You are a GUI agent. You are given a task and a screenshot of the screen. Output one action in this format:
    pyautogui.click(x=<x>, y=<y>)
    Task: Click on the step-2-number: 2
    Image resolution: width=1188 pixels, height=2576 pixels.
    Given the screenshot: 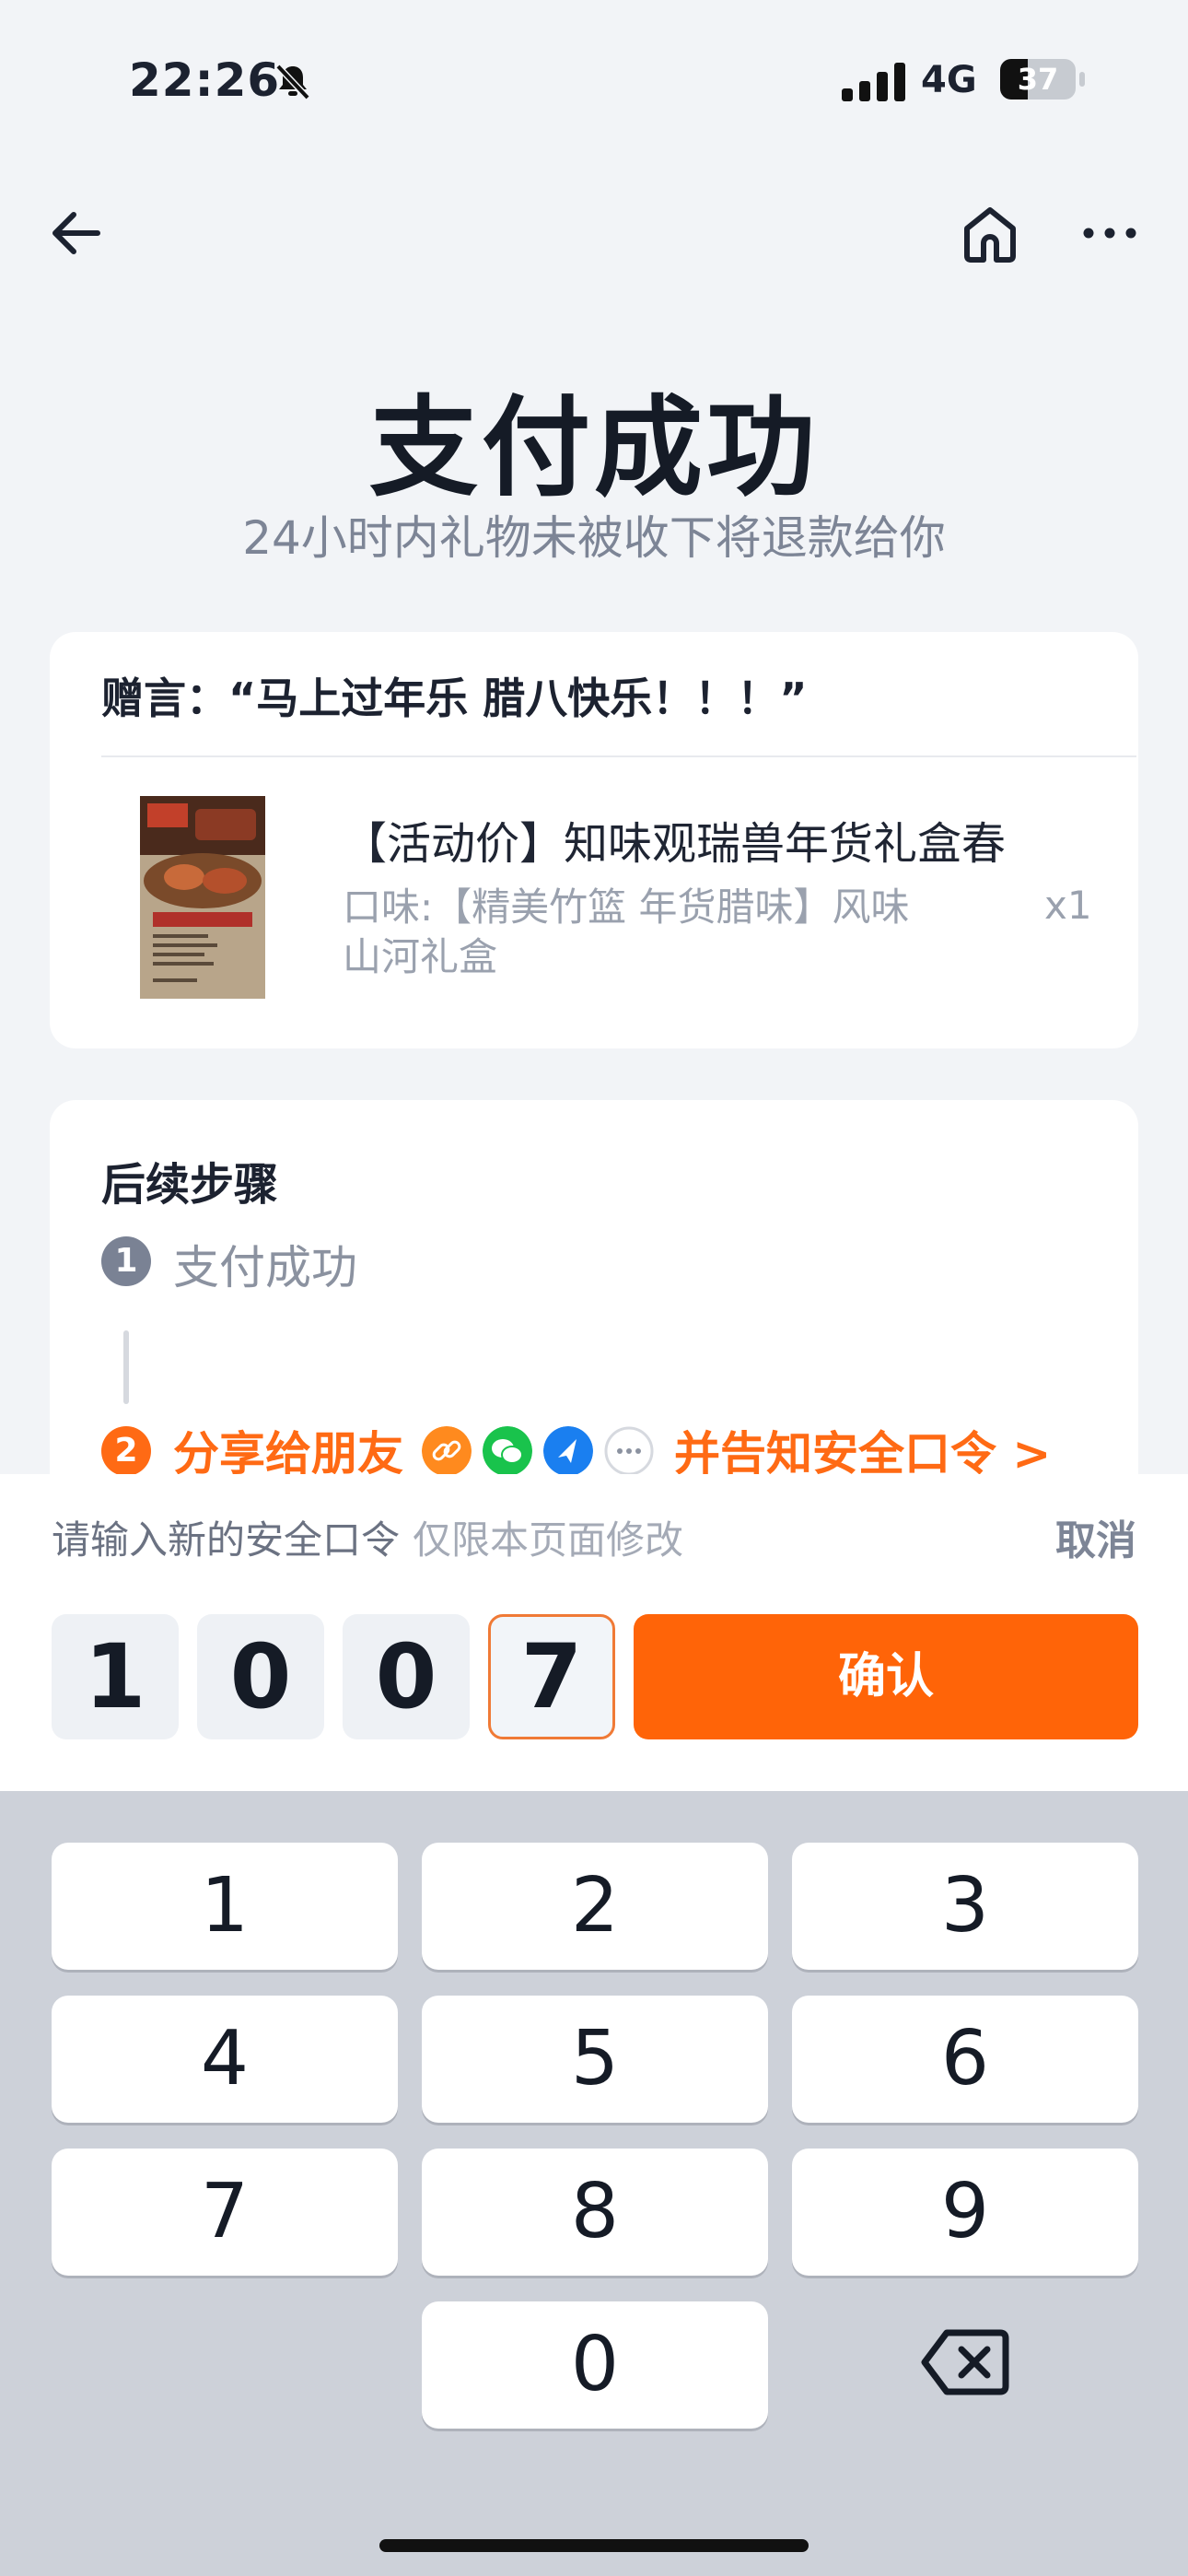 What is the action you would take?
    pyautogui.click(x=126, y=1451)
    